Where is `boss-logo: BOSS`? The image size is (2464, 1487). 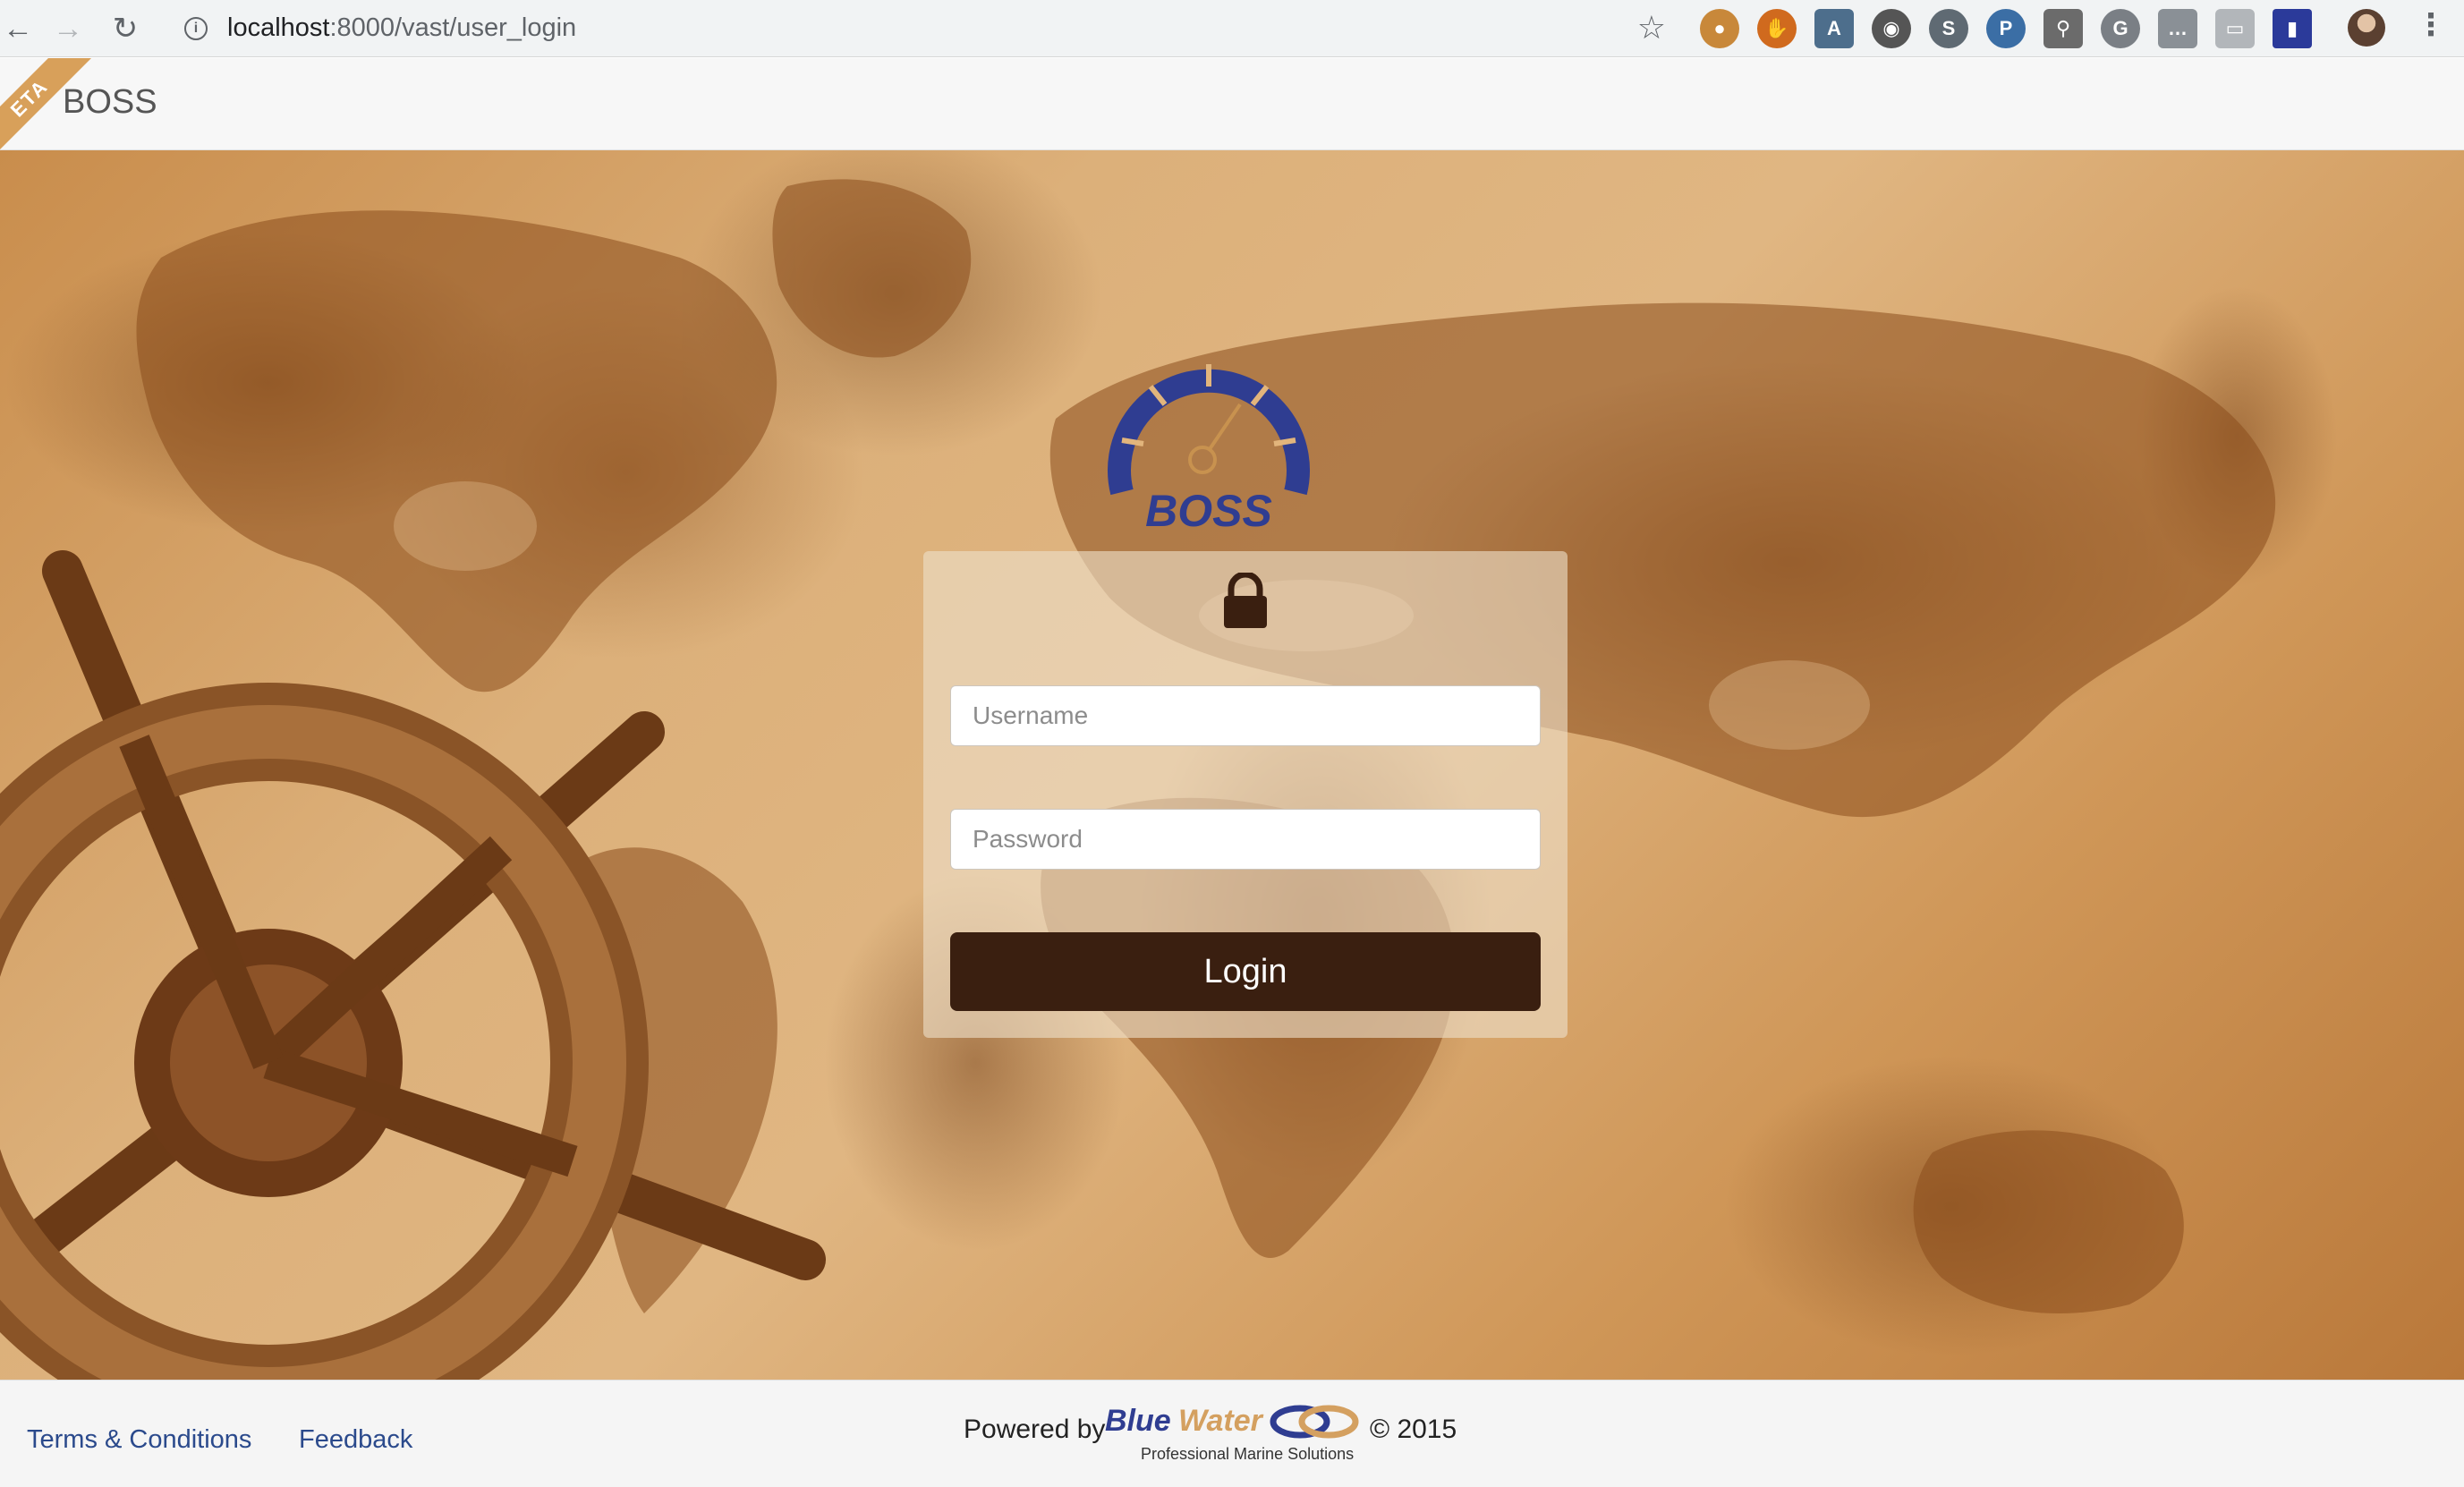
boss-logo: BOSS is located at coordinates (1209, 450).